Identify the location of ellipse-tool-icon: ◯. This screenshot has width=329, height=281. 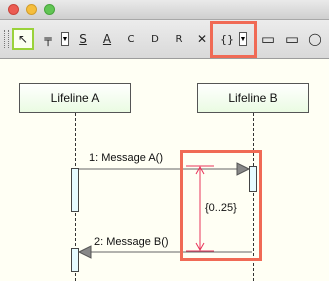
(315, 39).